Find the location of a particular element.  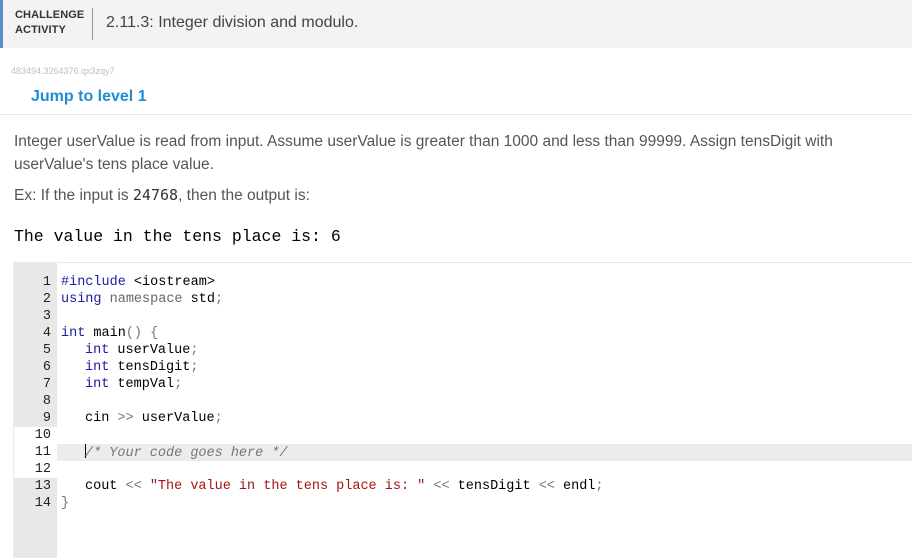

code-token: } is located at coordinates (65, 503).